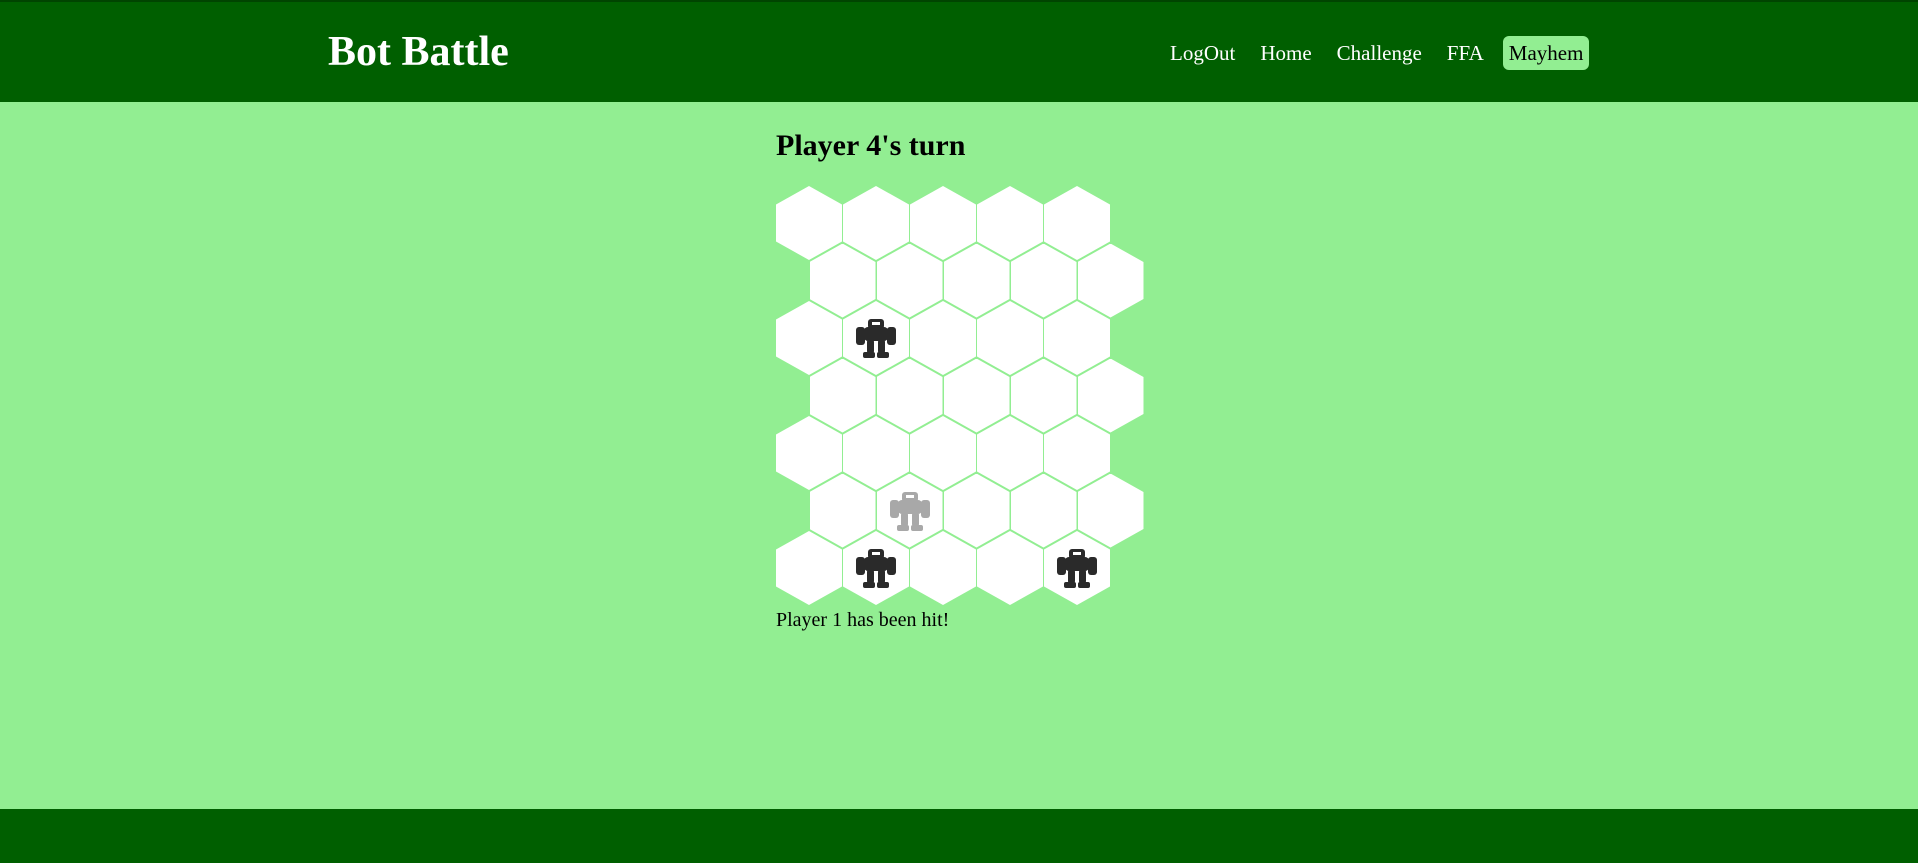 The image size is (1918, 863). What do you see at coordinates (959, 836) in the screenshot?
I see `site-footer` at bounding box center [959, 836].